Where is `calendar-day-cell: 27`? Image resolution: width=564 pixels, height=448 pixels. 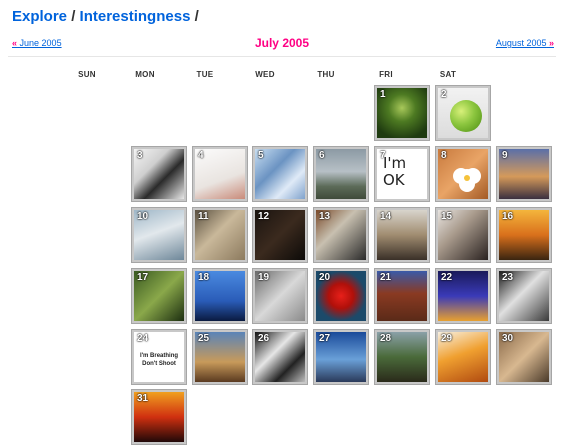
calendar-day-cell: 27 is located at coordinates (341, 357).